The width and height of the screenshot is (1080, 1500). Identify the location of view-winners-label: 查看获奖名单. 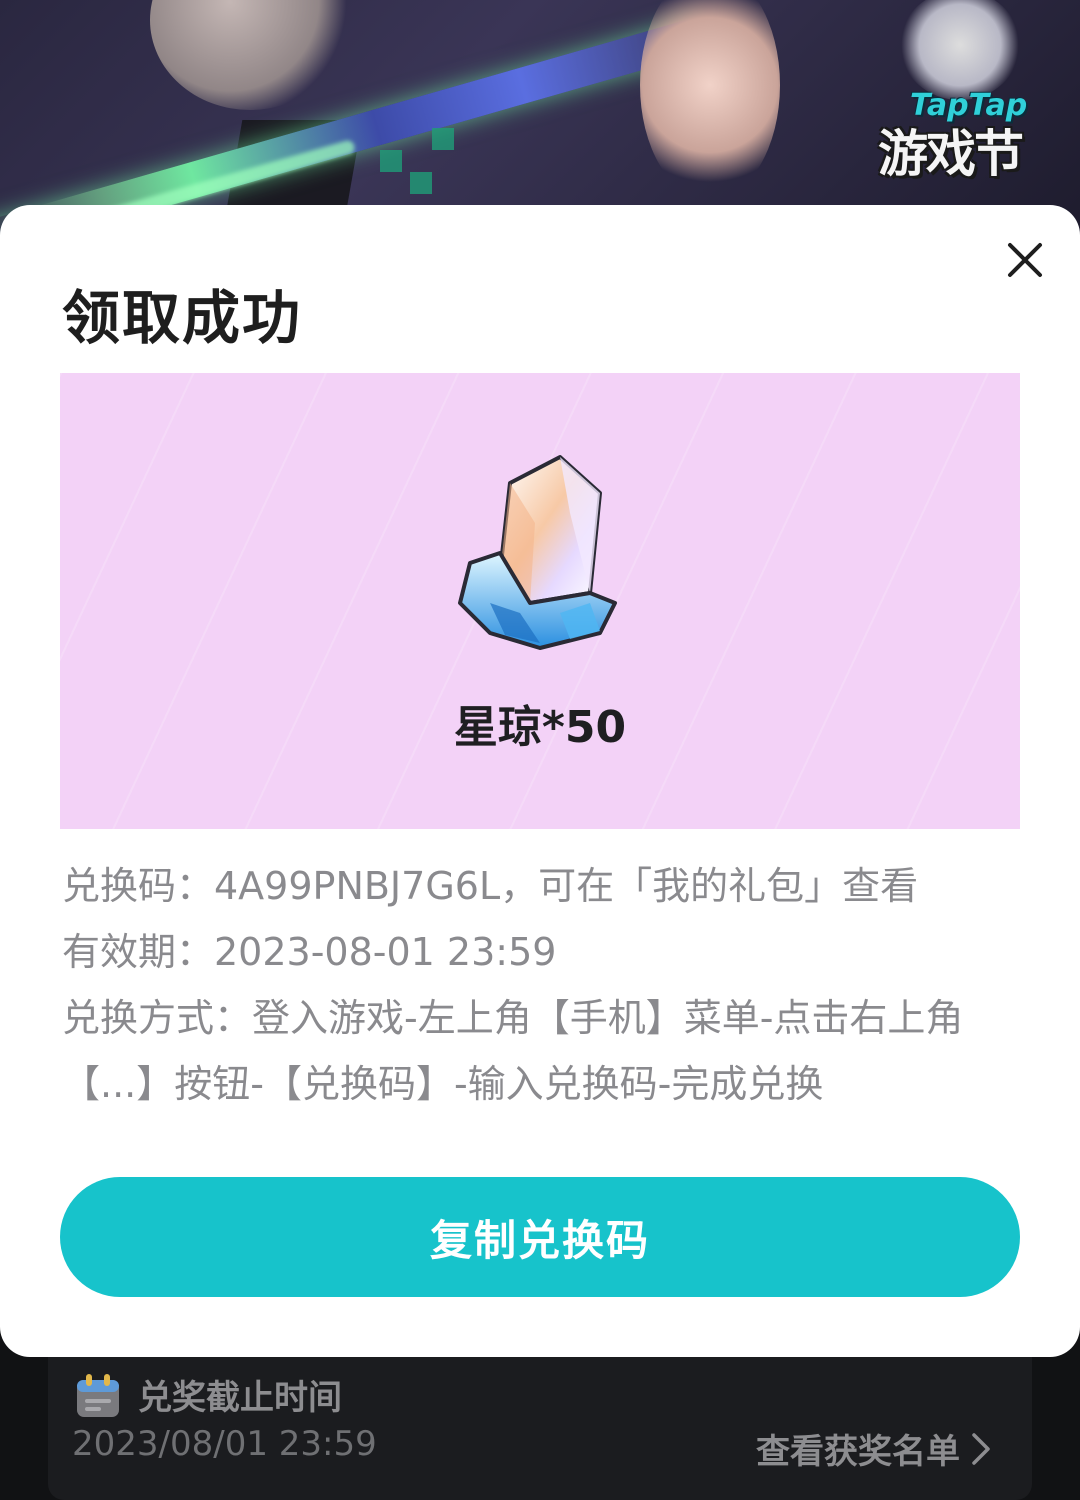
(858, 1452).